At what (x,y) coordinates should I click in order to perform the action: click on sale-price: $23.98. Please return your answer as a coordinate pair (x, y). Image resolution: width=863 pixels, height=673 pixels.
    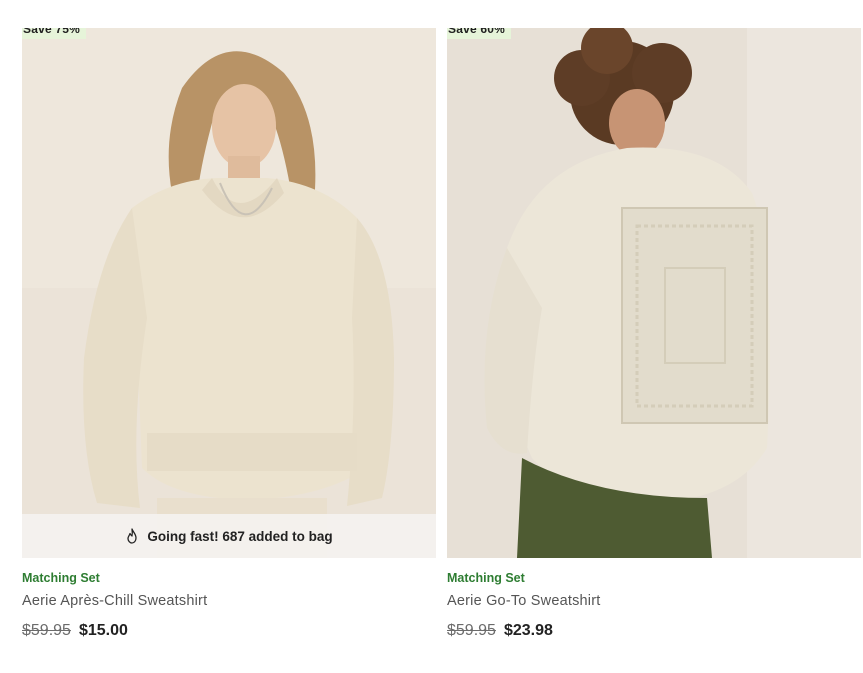
    Looking at the image, I should click on (528, 630).